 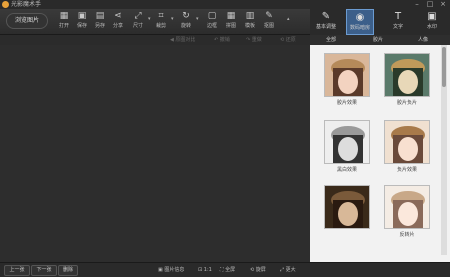 I want to click on save-icon: ▣, so click(x=82, y=16).